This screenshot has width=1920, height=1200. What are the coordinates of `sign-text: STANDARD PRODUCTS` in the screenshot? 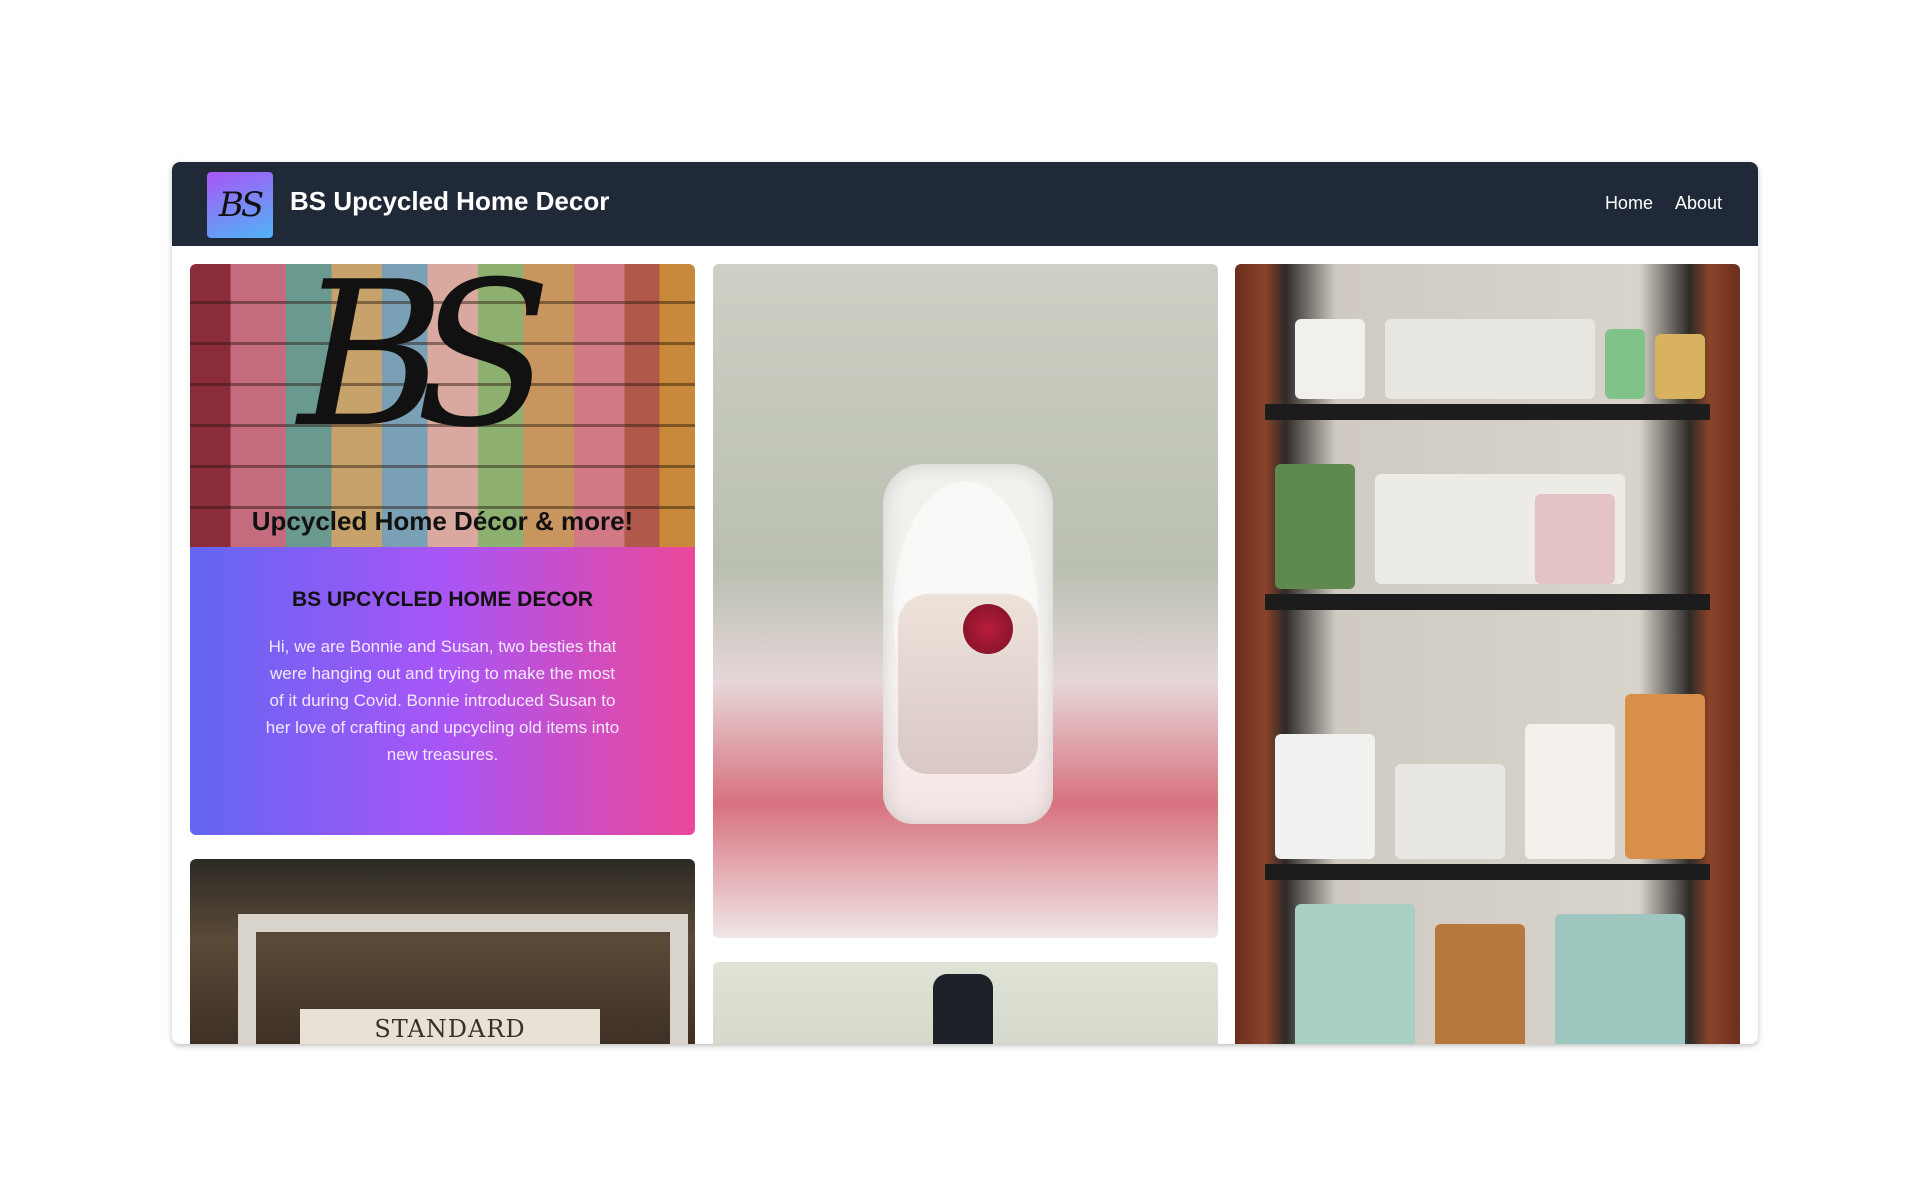 It's located at (450, 1026).